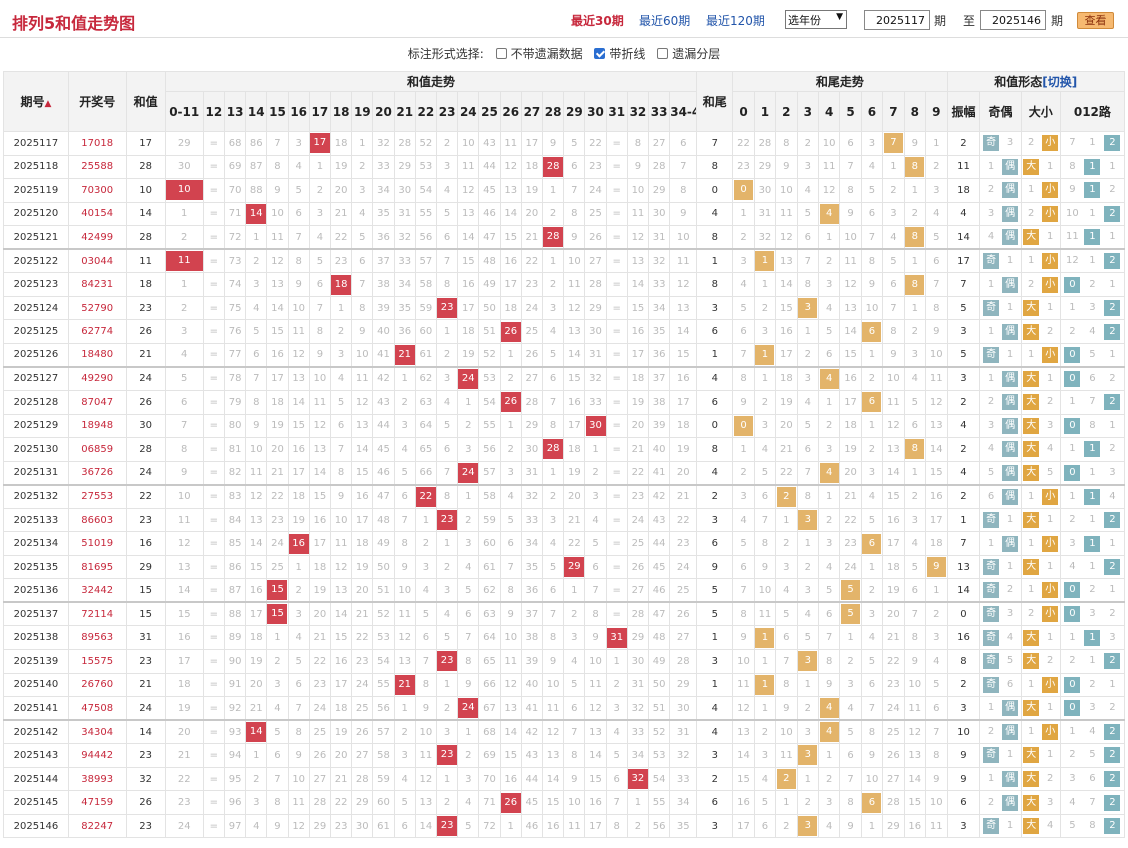  Describe the element at coordinates (664, 20) in the screenshot. I see `link-recent-60: 最近60期` at that location.